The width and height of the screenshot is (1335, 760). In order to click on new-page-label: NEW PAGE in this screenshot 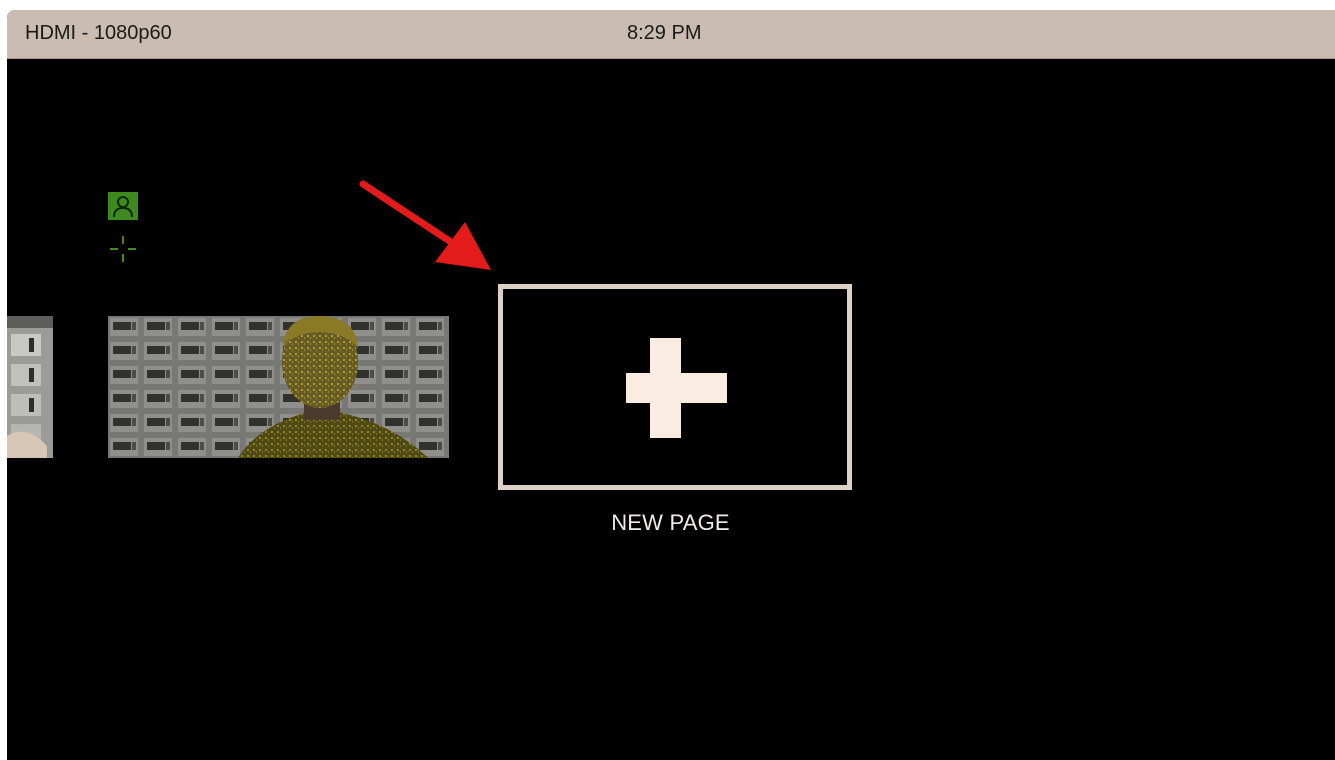, I will do `click(670, 522)`.